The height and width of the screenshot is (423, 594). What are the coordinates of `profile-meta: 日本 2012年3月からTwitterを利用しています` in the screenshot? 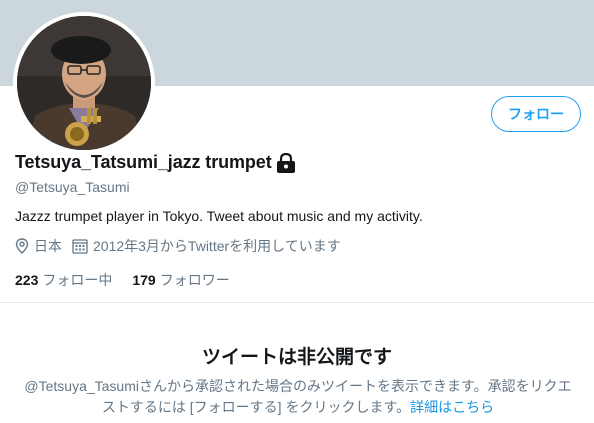 It's located at (183, 246).